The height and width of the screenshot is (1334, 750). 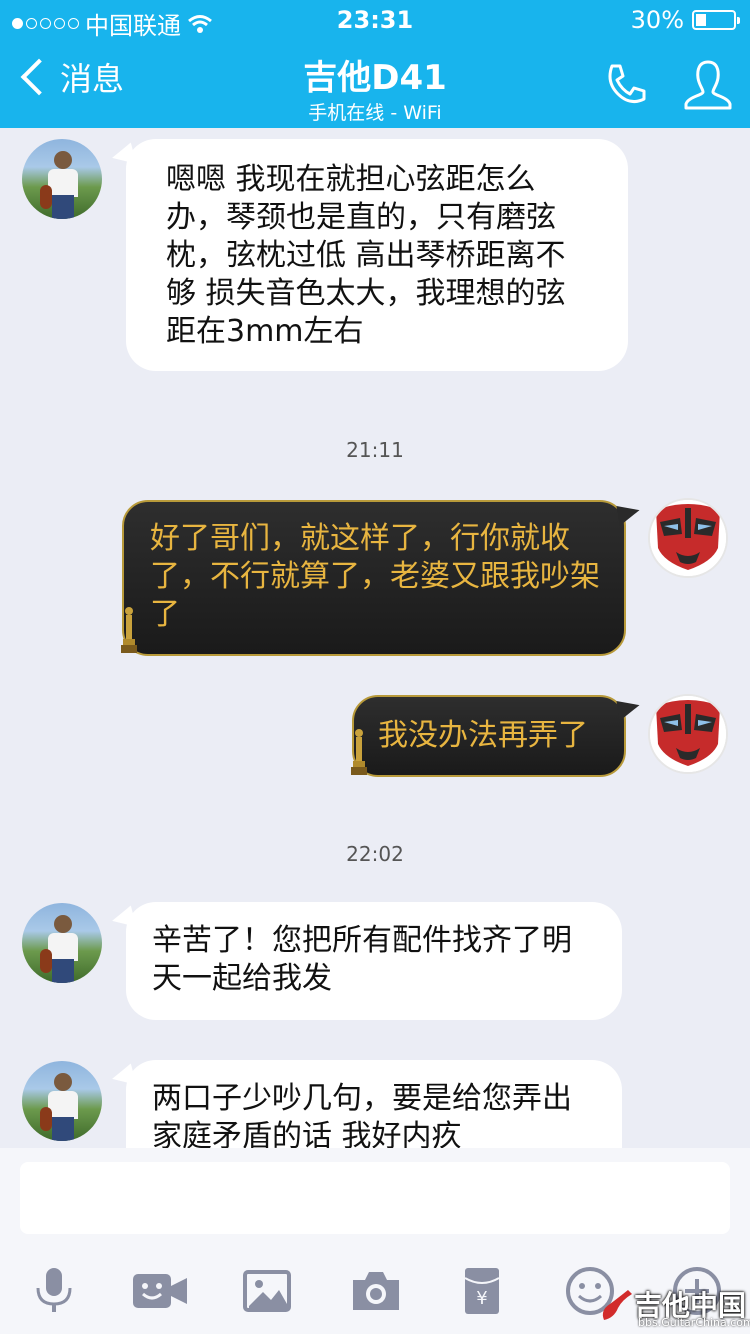 What do you see at coordinates (657, 20) in the screenshot?
I see `battery-percent: 30%` at bounding box center [657, 20].